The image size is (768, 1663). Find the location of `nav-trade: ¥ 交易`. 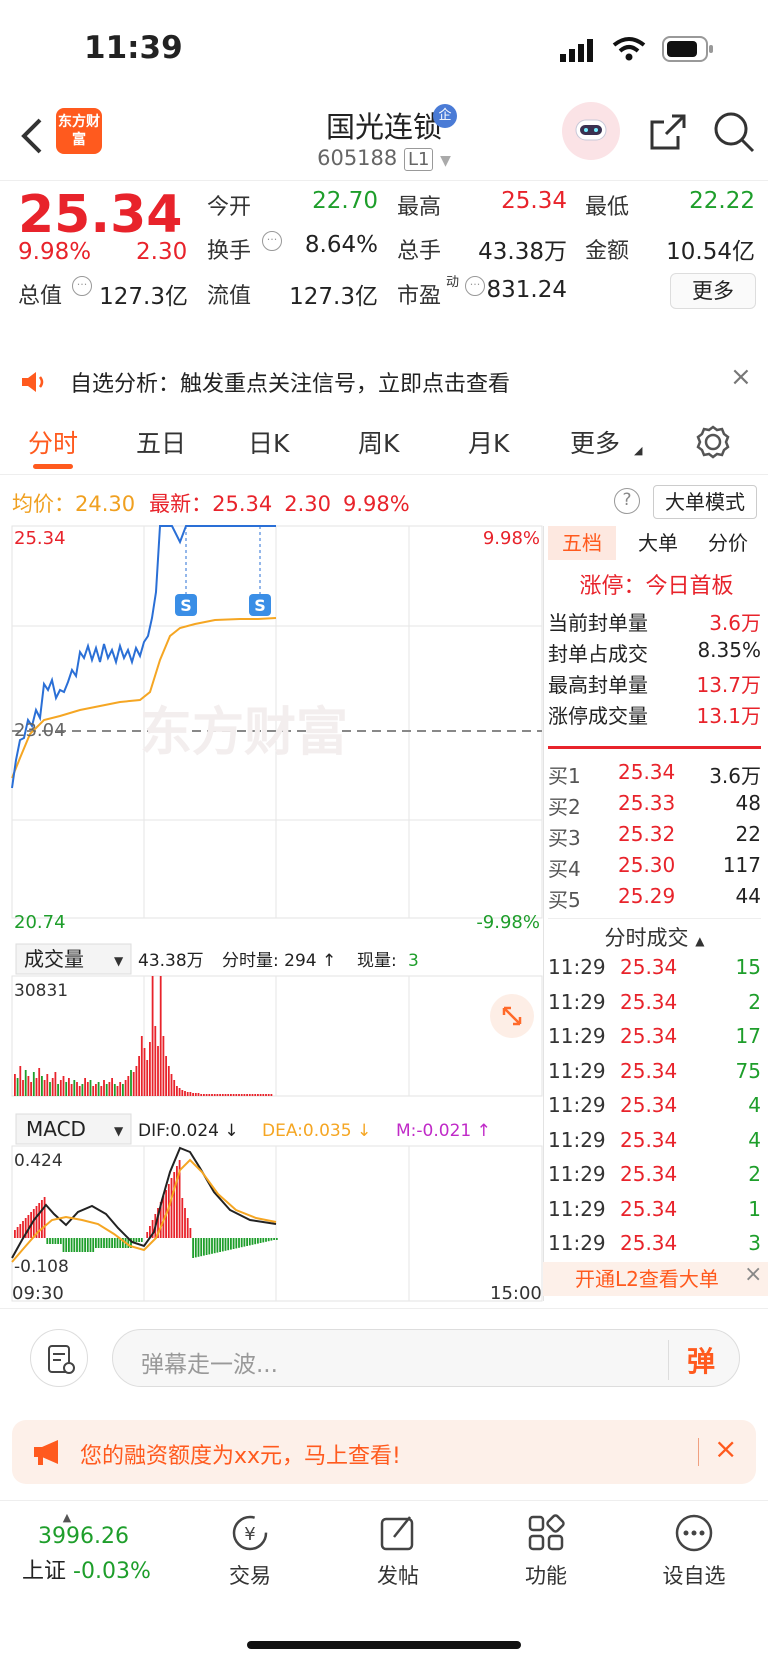

nav-trade: ¥ 交易 is located at coordinates (250, 1550).